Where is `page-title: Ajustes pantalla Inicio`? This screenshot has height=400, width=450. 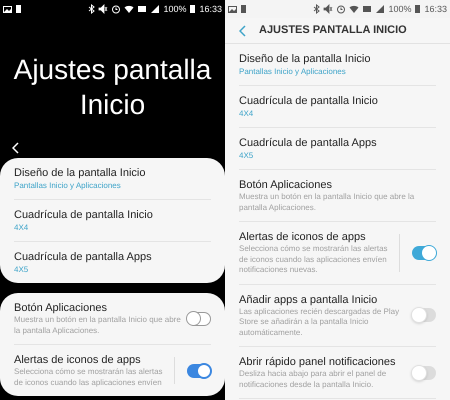
page-title: Ajustes pantalla Inicio is located at coordinates (112, 87).